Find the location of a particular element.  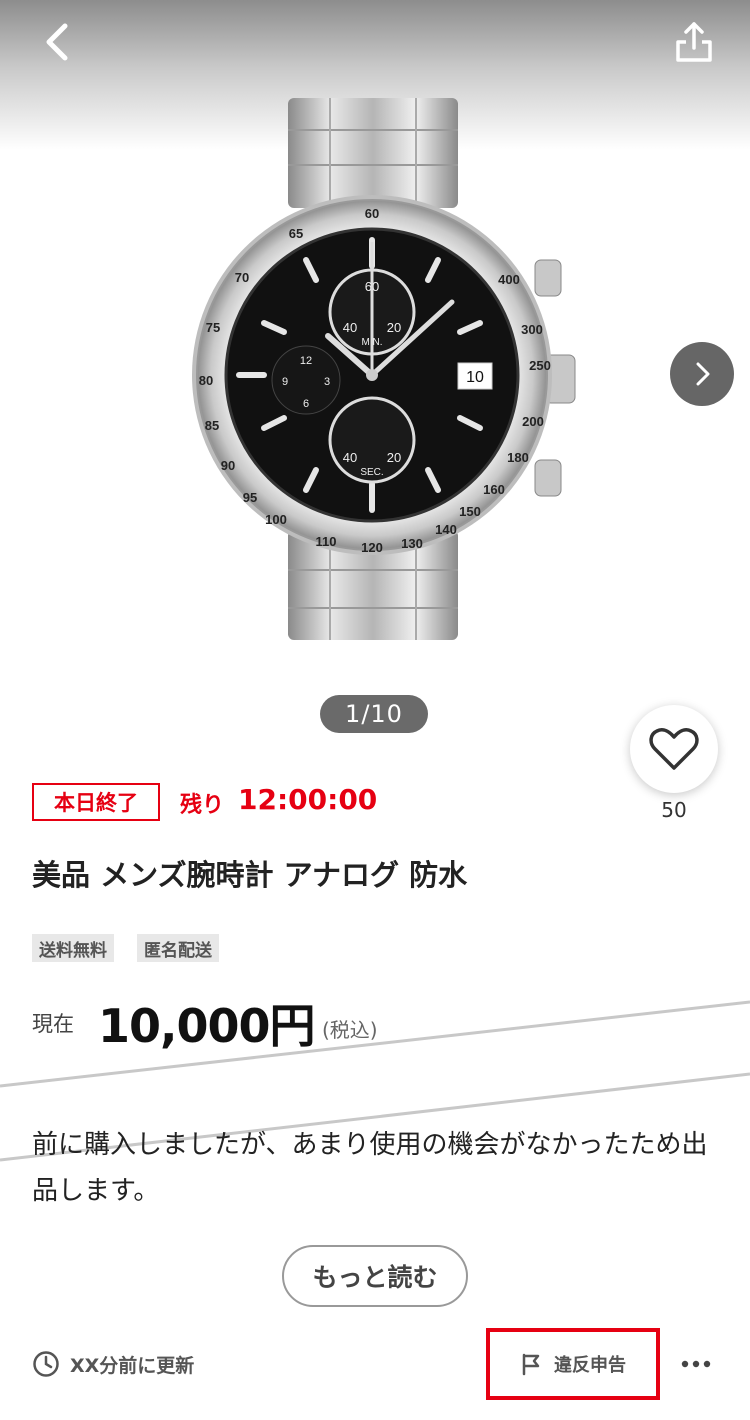

dial-label: 12 is located at coordinates (306, 361).